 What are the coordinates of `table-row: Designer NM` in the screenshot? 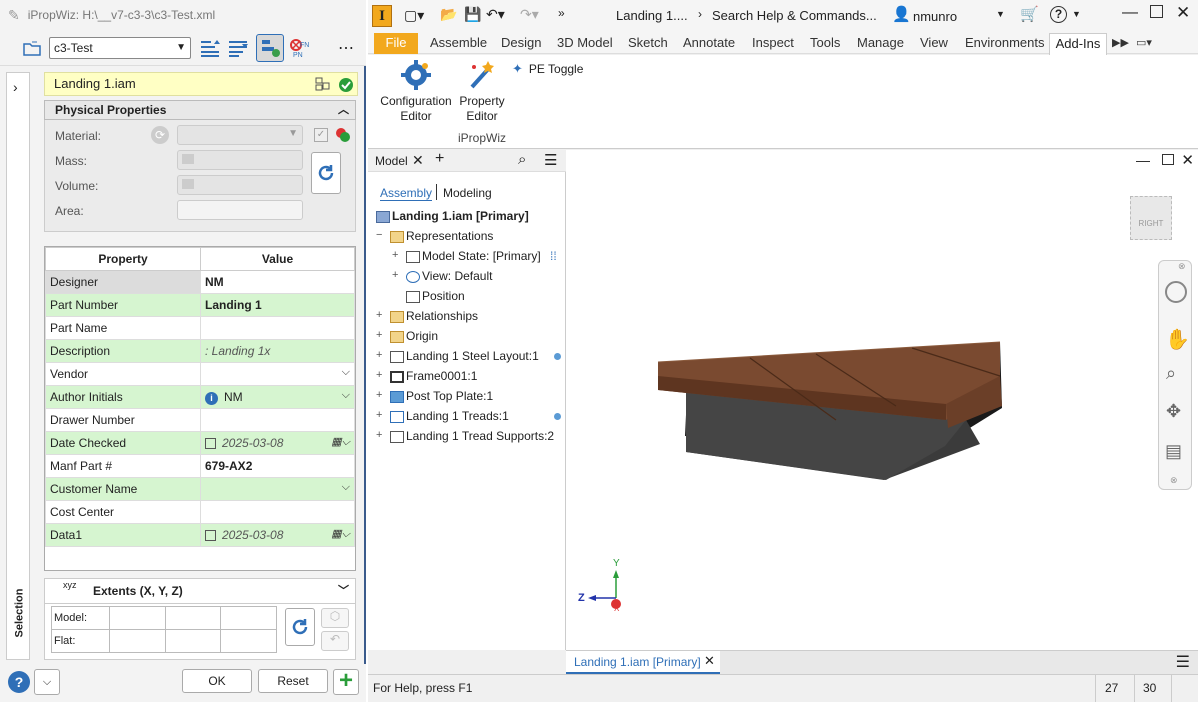 It's located at (200, 282).